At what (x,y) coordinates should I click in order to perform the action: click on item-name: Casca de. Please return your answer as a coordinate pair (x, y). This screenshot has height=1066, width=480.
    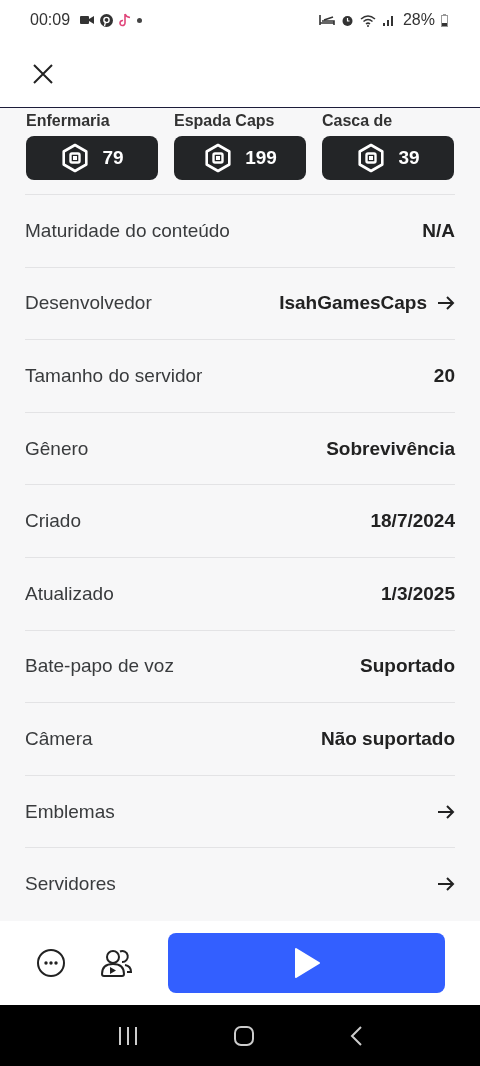
    Looking at the image, I should click on (358, 121).